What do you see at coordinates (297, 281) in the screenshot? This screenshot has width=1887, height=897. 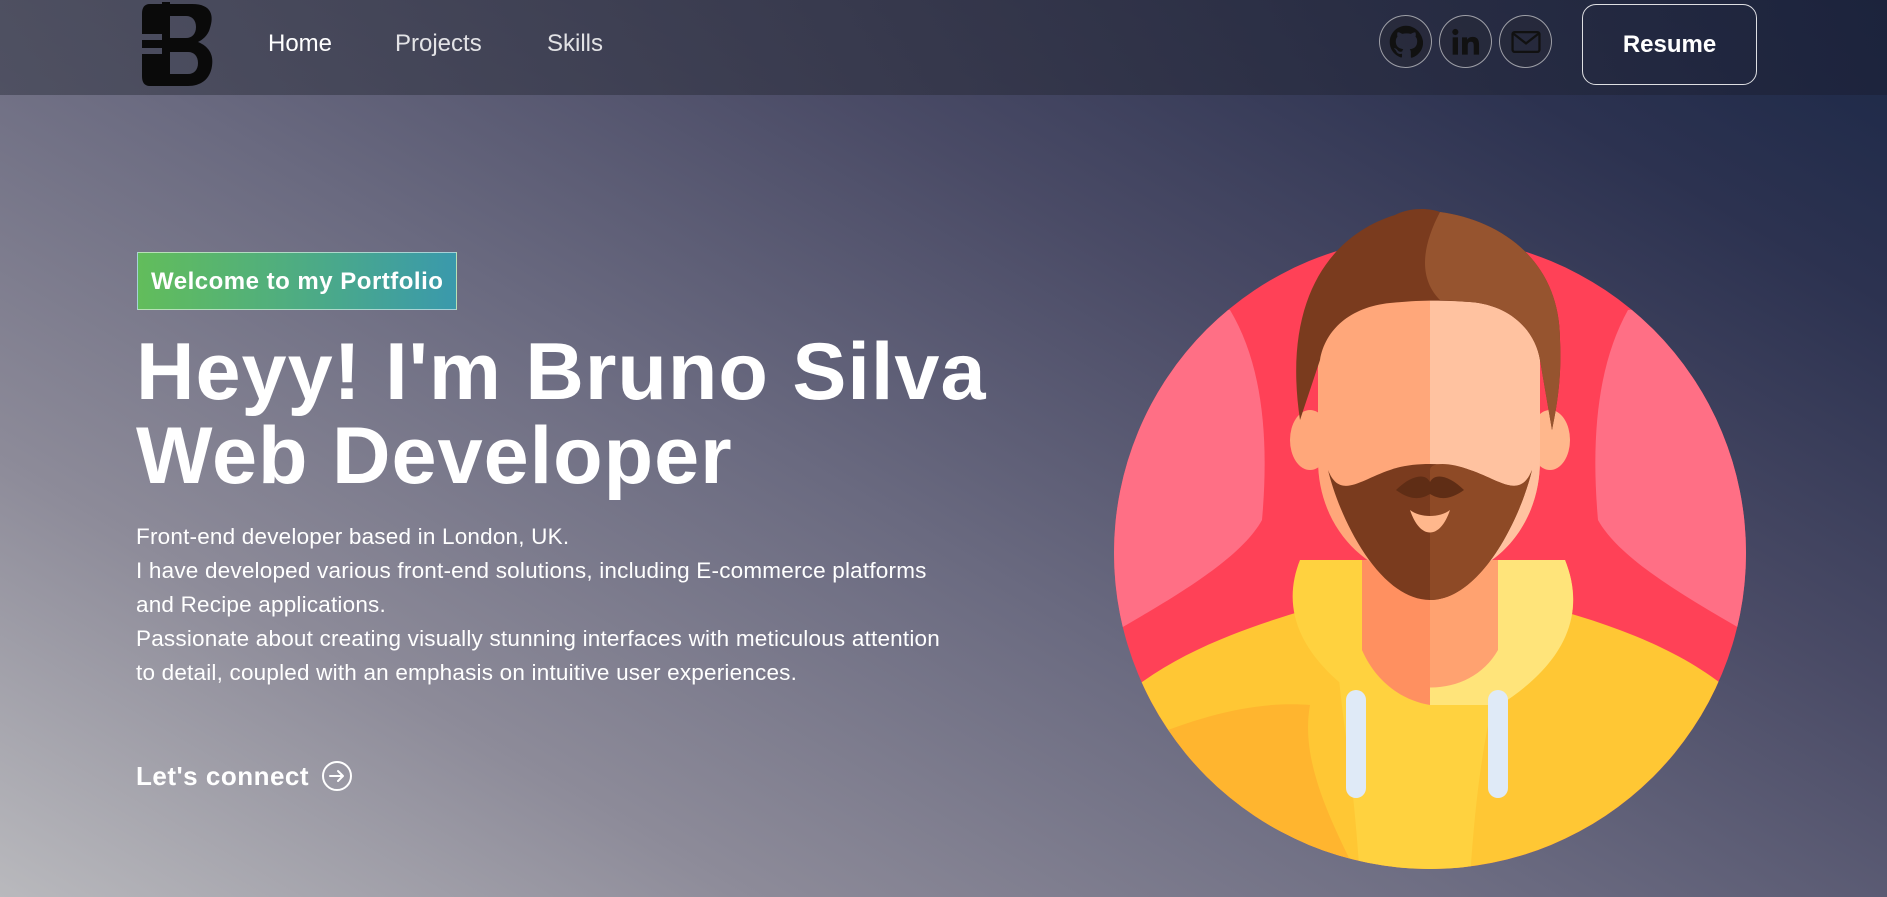 I see `welcome-badge: Welcome to my Portfolio` at bounding box center [297, 281].